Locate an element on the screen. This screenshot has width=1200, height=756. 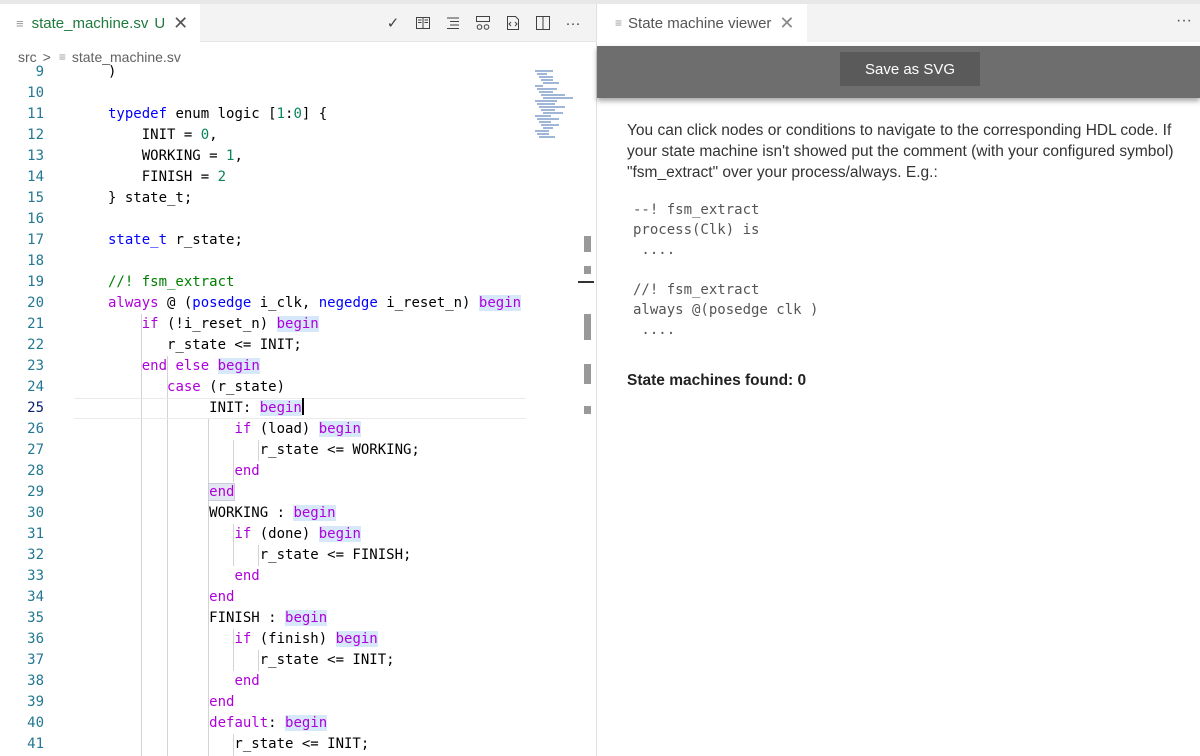
line-number: 27 is located at coordinates (35, 450).